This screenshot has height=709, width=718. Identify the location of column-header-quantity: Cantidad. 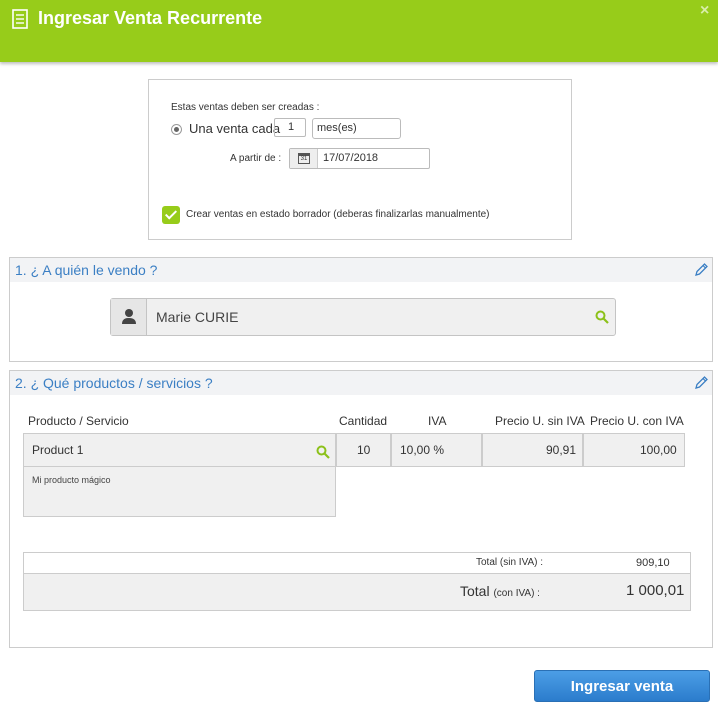
(363, 421).